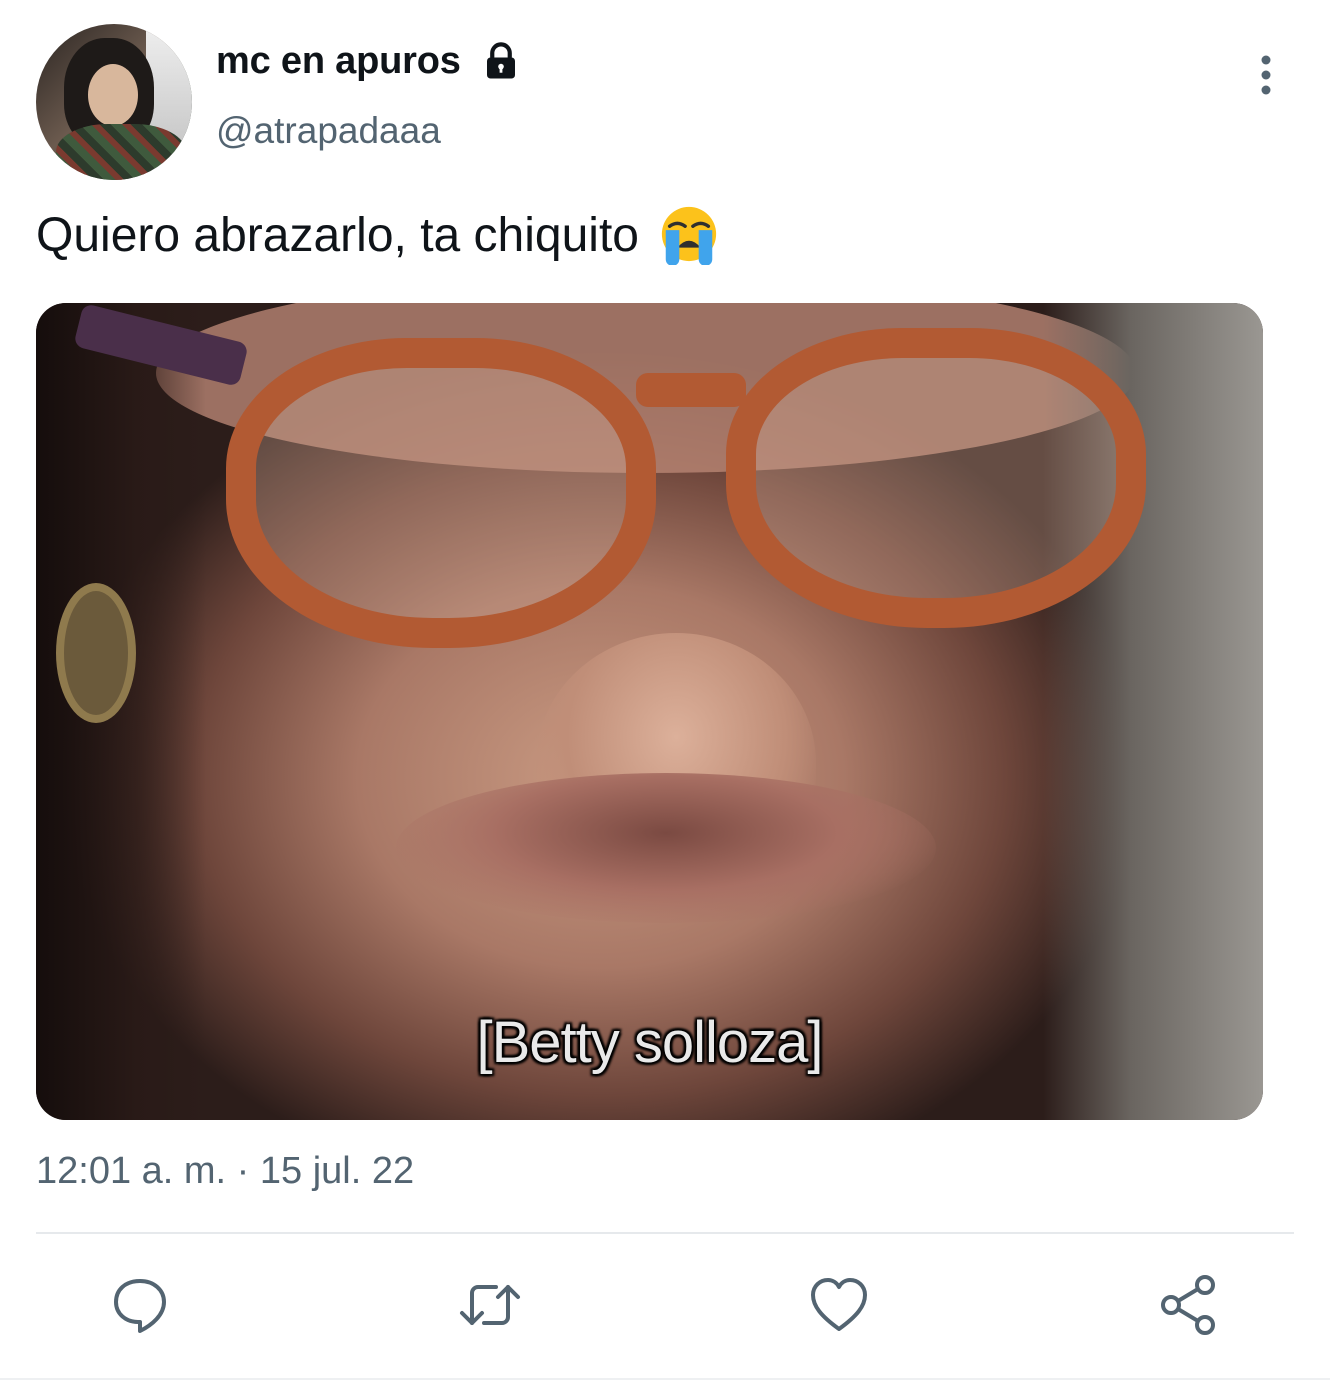  I want to click on share-button, so click(1189, 1305).